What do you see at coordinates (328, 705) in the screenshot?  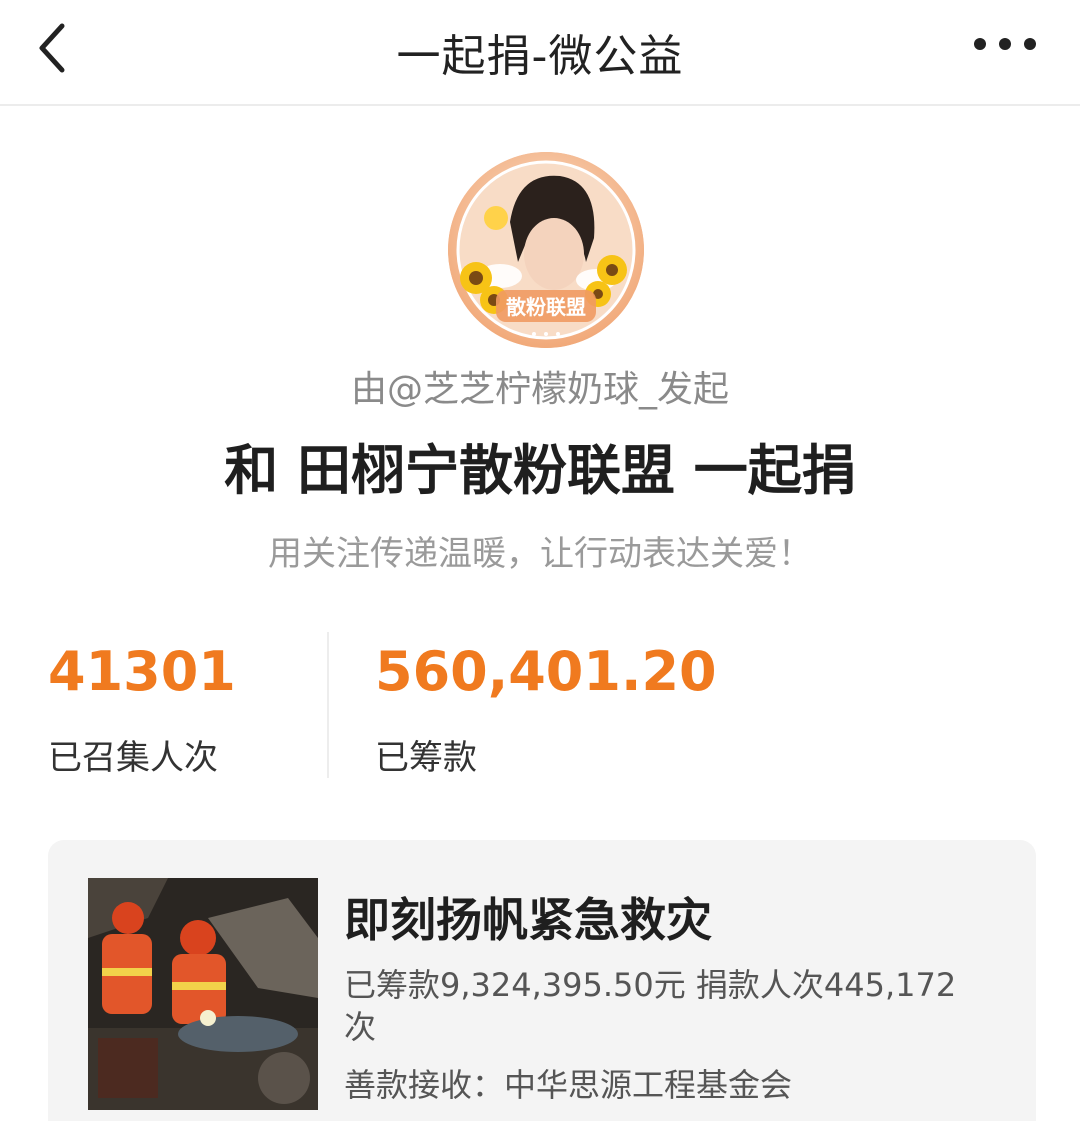 I see `stats-divider` at bounding box center [328, 705].